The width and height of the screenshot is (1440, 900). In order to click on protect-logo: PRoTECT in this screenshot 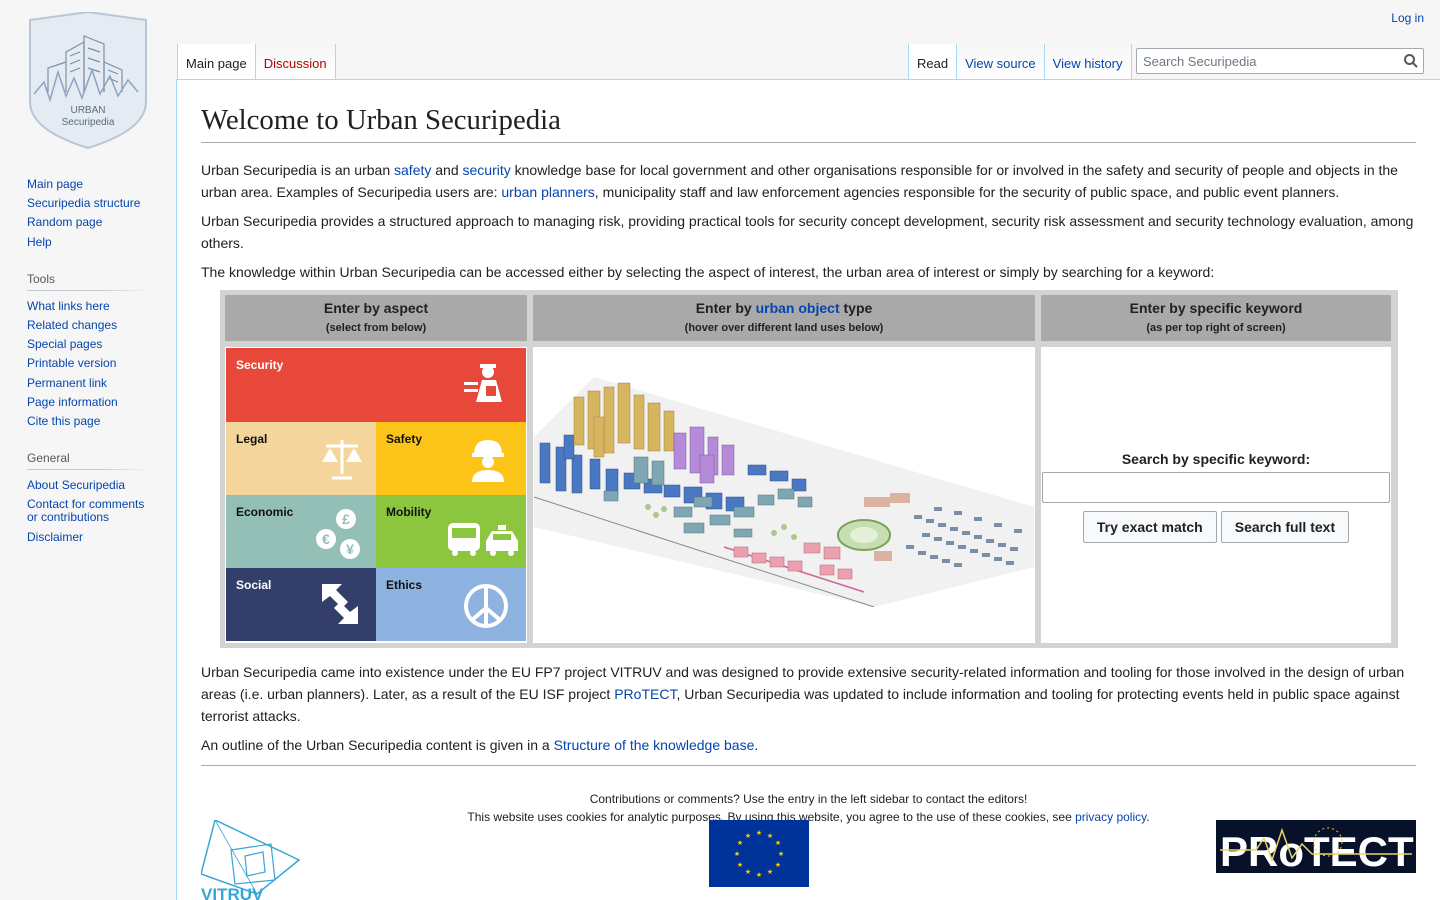, I will do `click(1316, 846)`.